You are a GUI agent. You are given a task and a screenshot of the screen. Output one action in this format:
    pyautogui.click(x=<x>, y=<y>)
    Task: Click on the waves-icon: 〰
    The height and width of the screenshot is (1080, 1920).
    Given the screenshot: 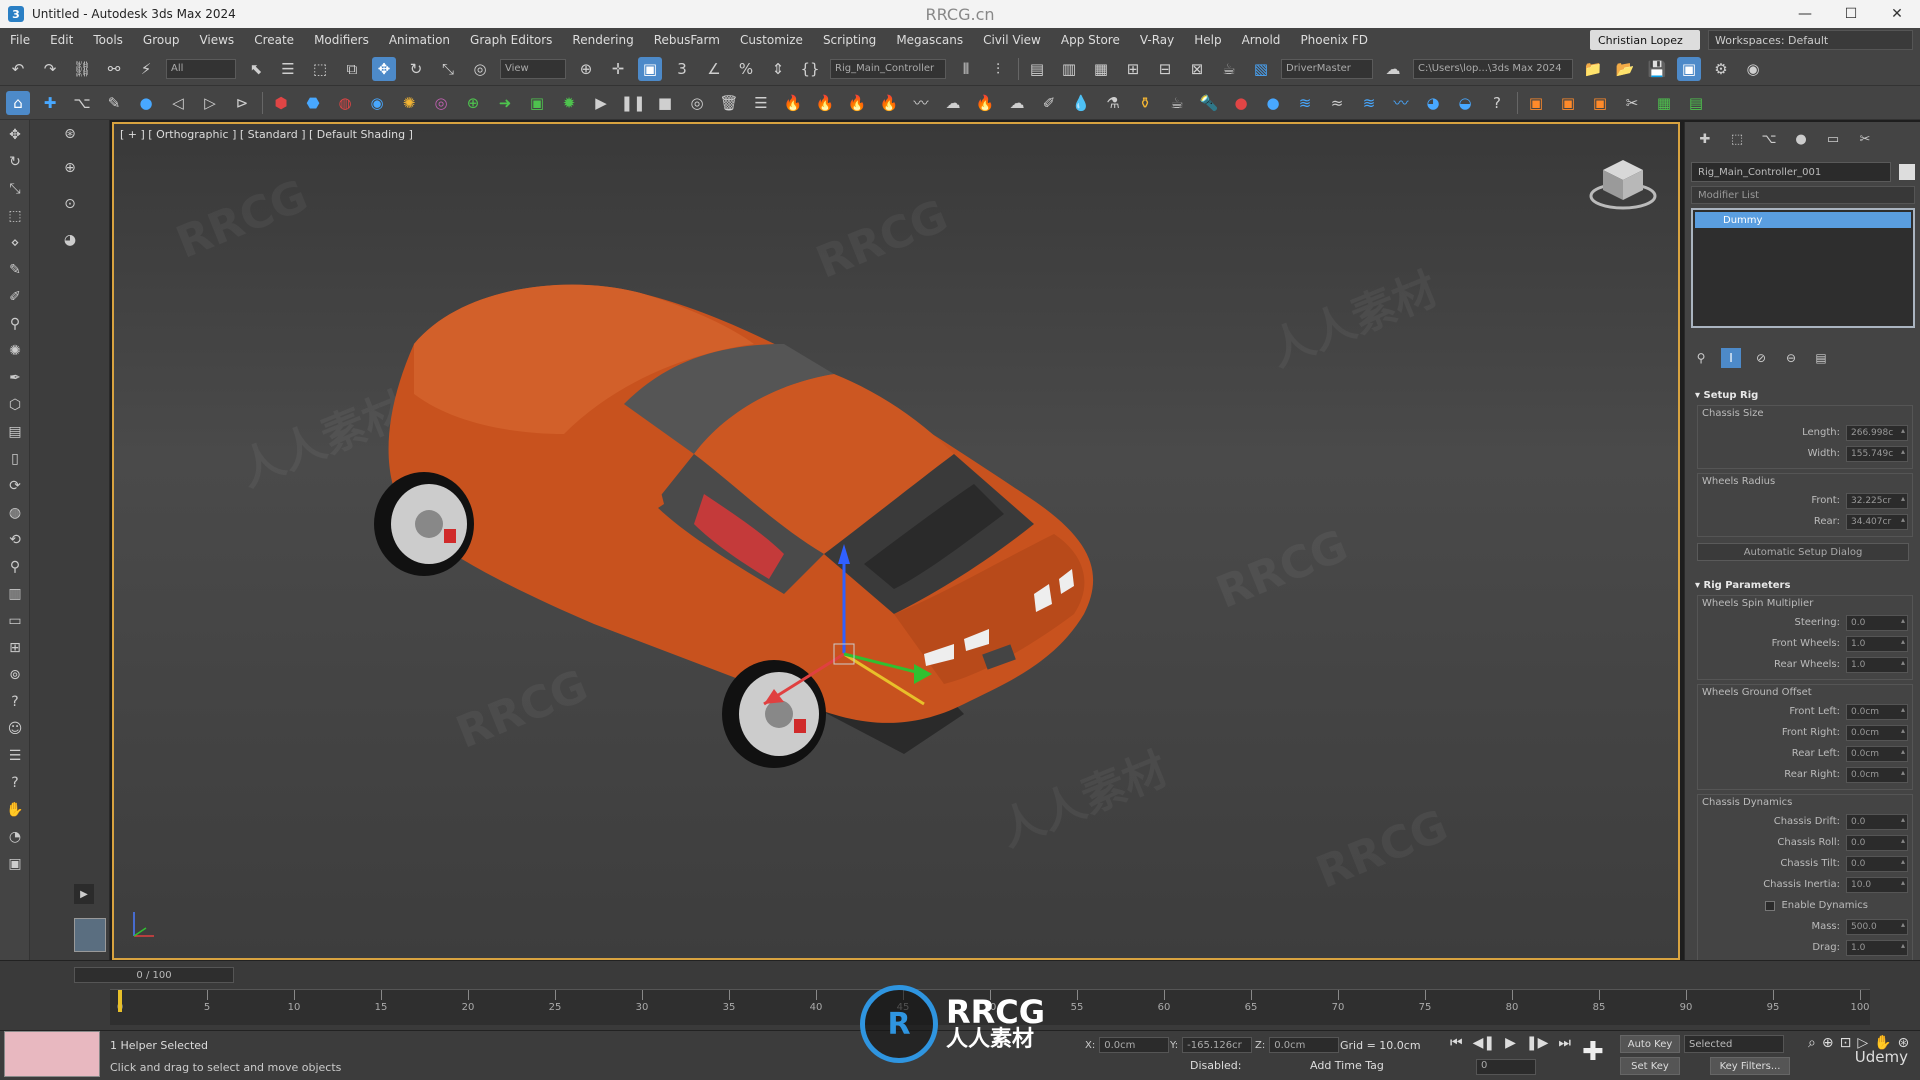 What is the action you would take?
    pyautogui.click(x=1401, y=103)
    